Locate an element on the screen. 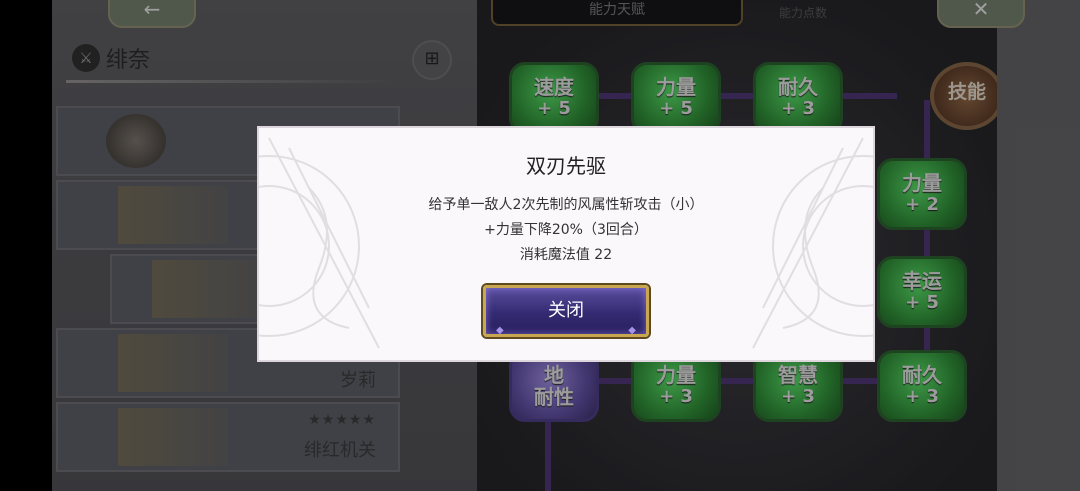 The height and width of the screenshot is (491, 1080). skill-effect-line: +力量下降20%（3回合） is located at coordinates (566, 230).